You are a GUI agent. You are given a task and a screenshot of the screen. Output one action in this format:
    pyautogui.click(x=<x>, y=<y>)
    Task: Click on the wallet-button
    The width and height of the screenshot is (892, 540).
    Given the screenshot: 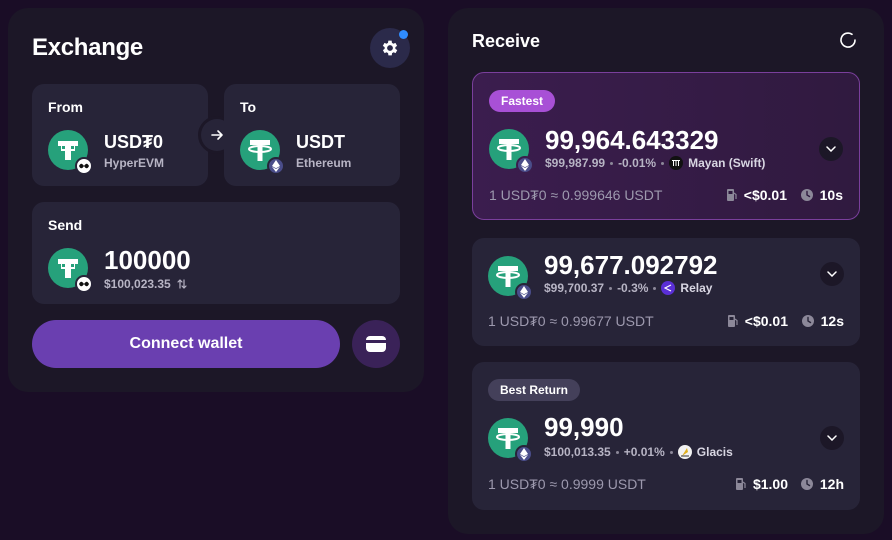 What is the action you would take?
    pyautogui.click(x=376, y=344)
    